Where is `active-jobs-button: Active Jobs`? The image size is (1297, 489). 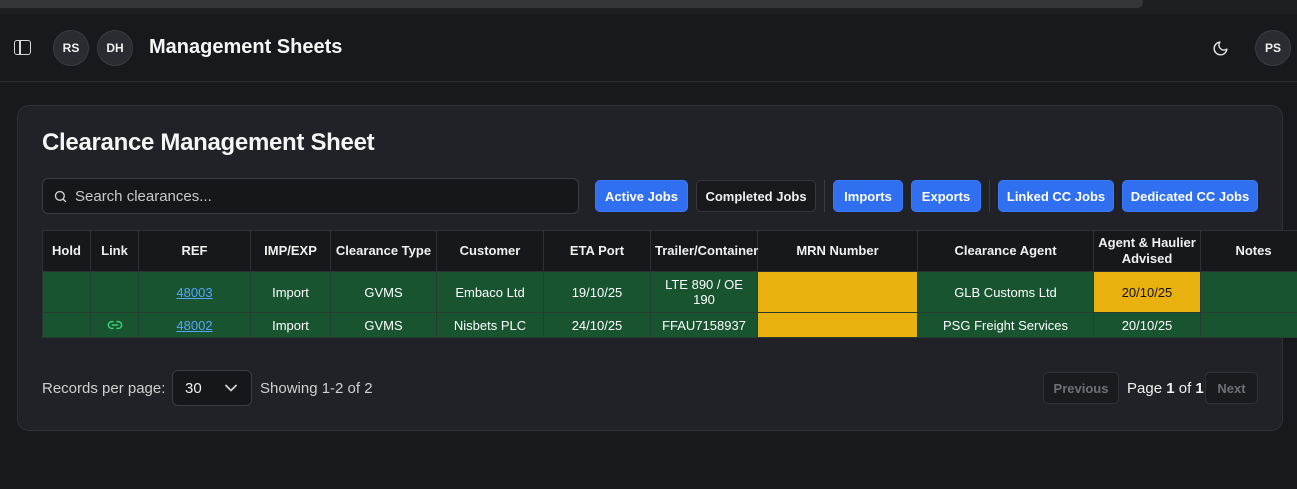 active-jobs-button: Active Jobs is located at coordinates (641, 196).